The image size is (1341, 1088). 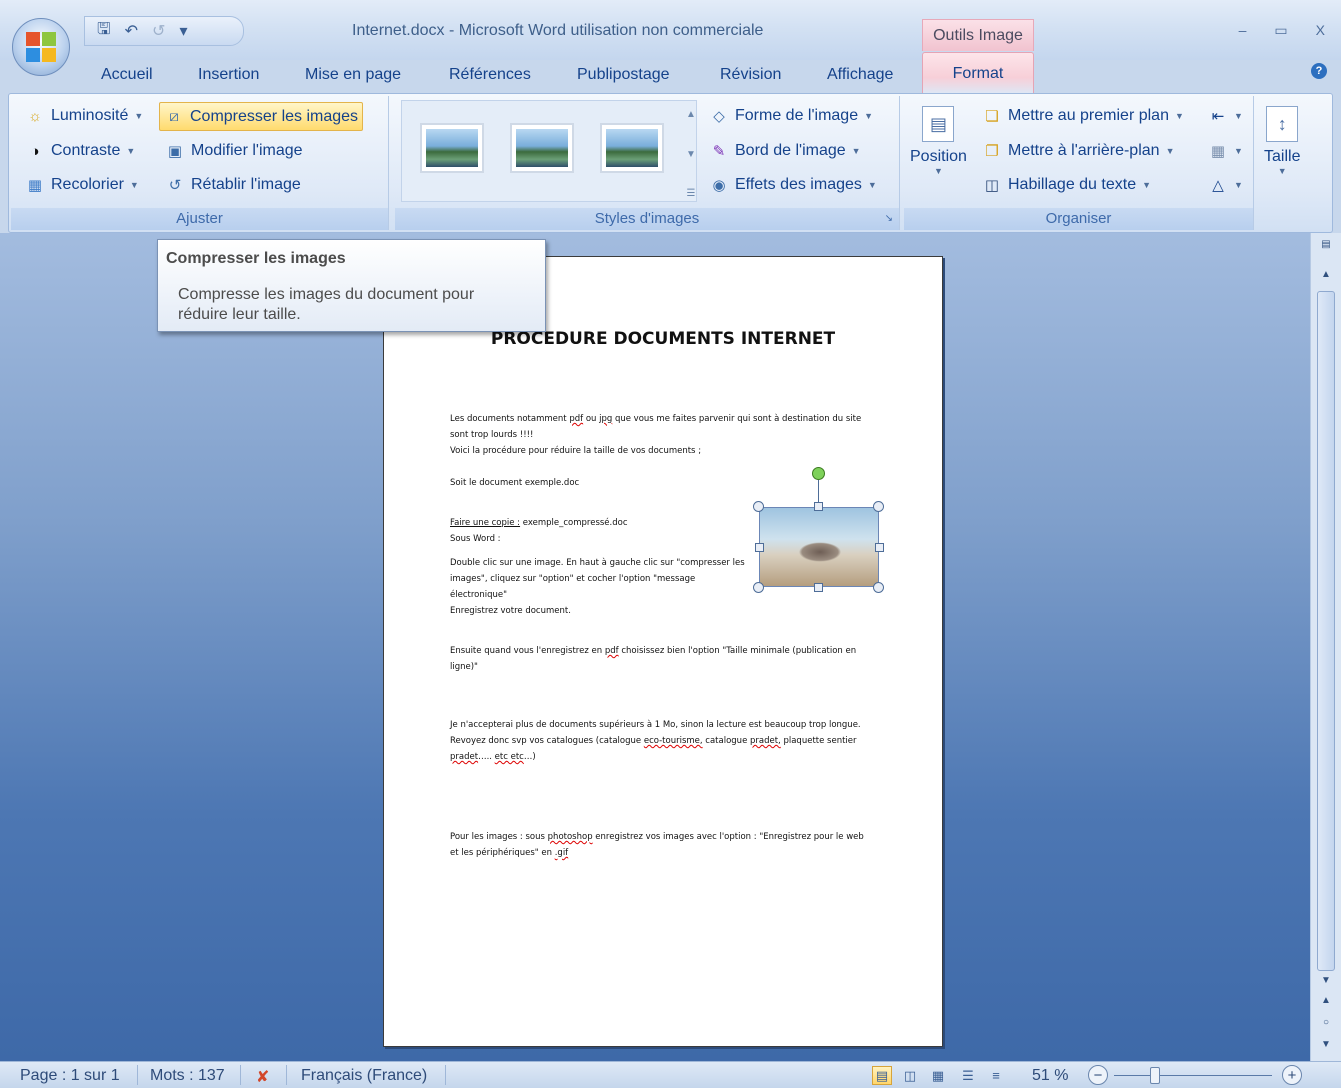 I want to click on contrast-icon: ◑, so click(x=35, y=151).